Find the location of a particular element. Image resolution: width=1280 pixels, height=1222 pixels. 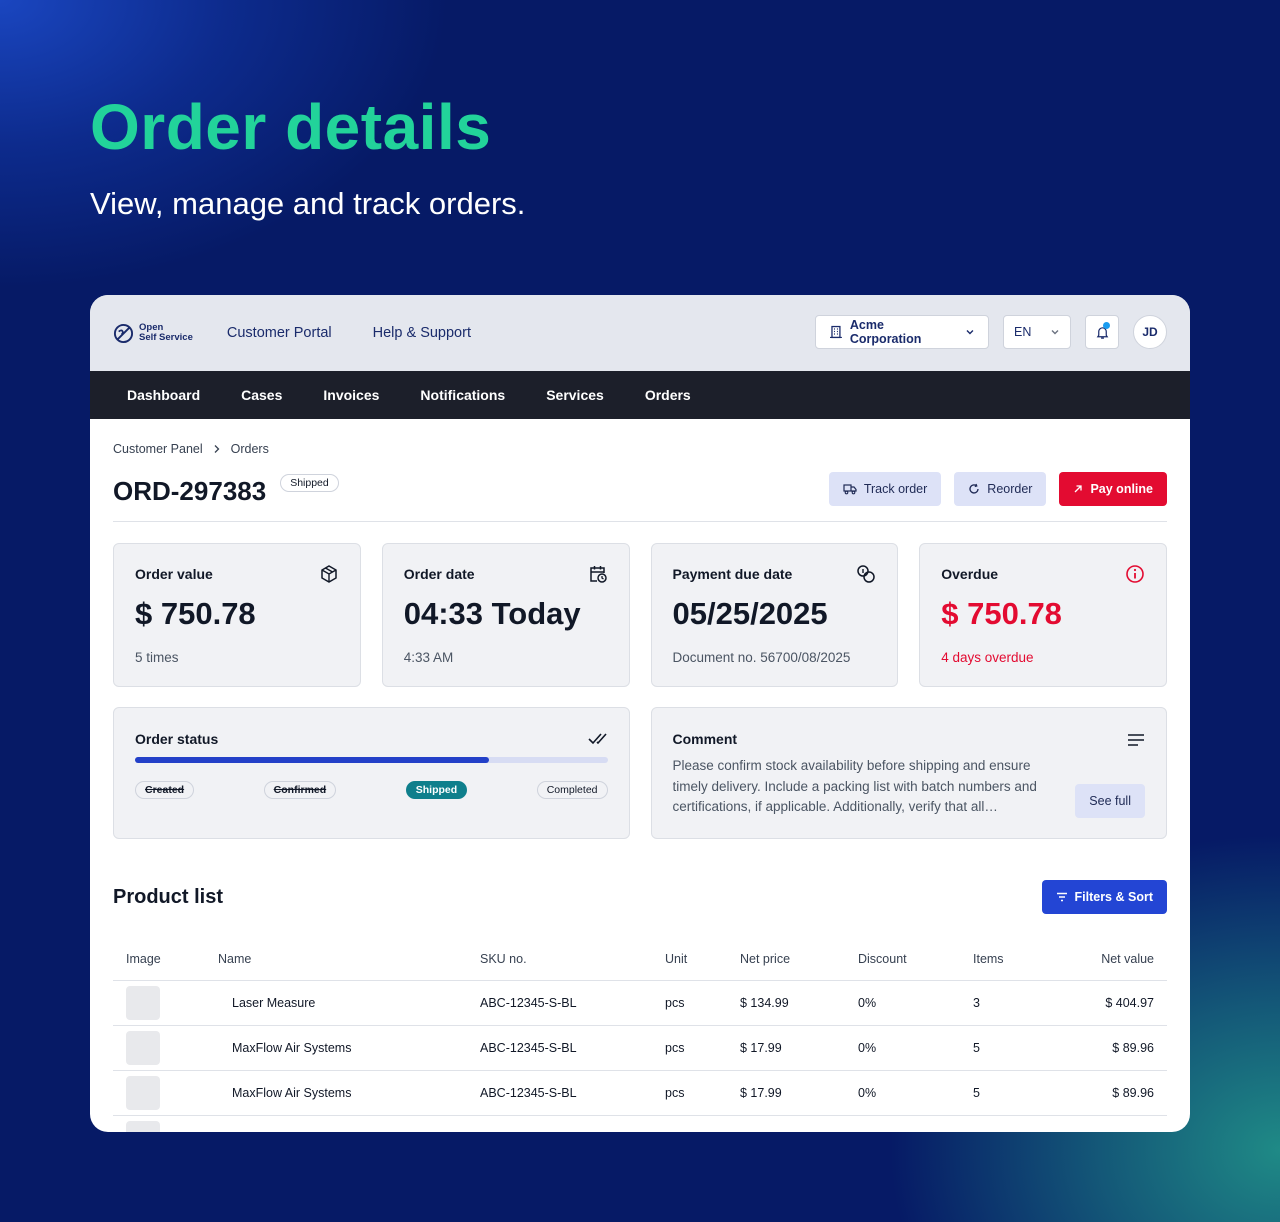

card-sub: Document no. 56700/08/2025 is located at coordinates (761, 657).